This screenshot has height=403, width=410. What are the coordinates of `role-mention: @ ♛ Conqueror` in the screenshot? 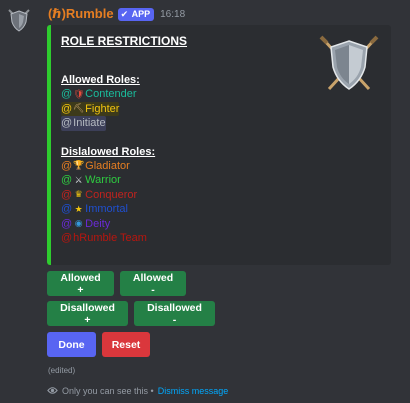 It's located at (108, 195).